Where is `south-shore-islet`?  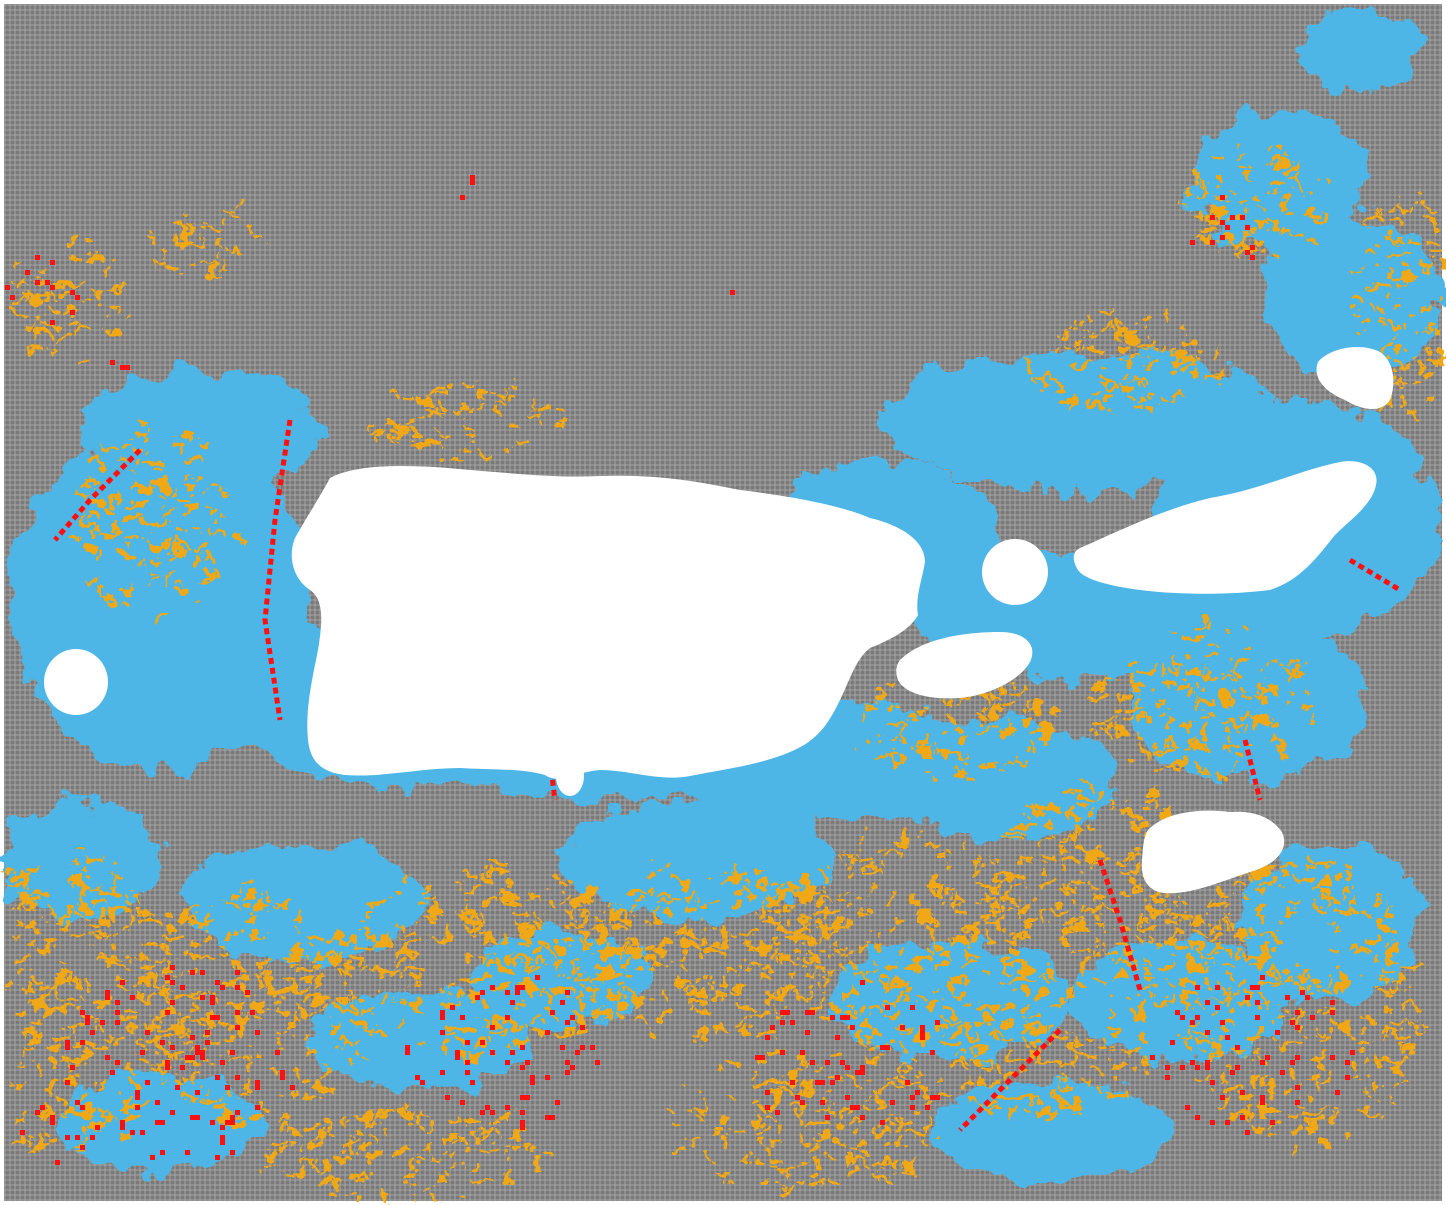 south-shore-islet is located at coordinates (570, 776).